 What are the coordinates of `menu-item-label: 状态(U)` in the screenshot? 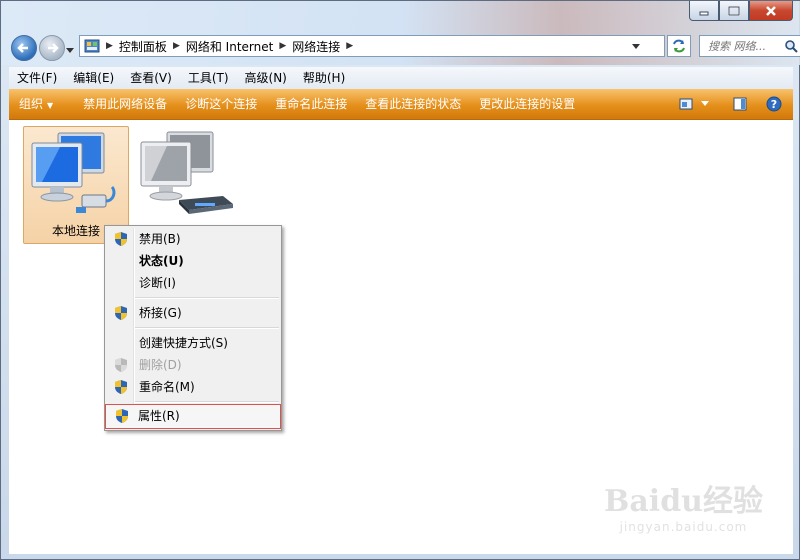 It's located at (161, 261).